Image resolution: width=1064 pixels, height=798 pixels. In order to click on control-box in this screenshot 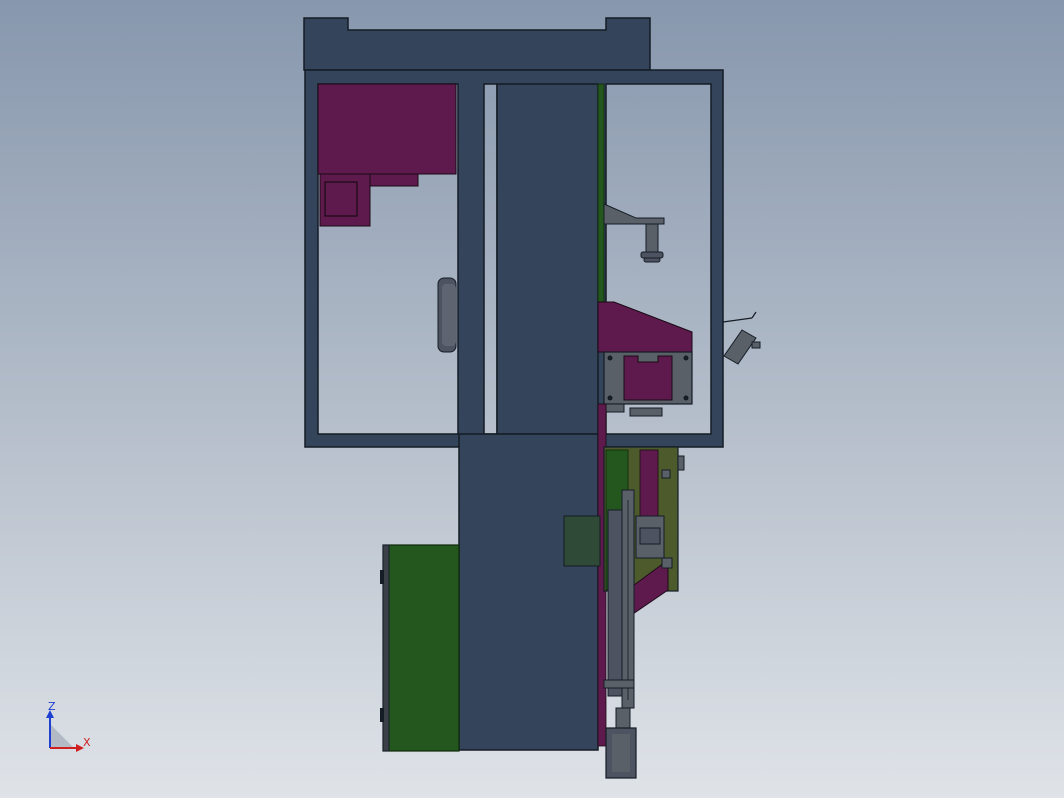, I will do `click(648, 384)`.